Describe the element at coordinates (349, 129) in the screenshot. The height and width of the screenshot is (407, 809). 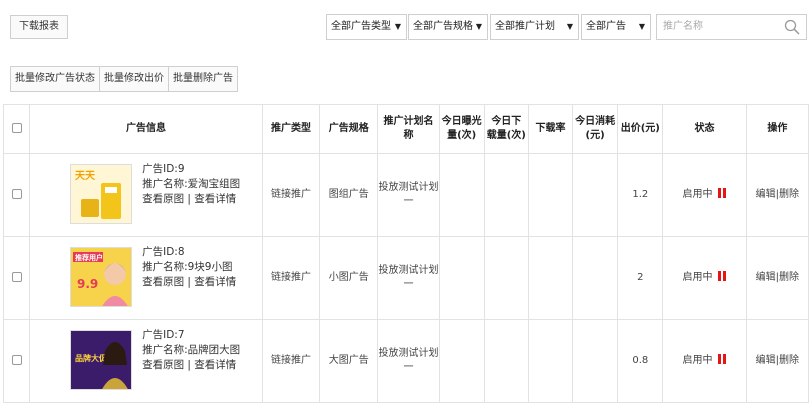
I see `header-spec: 广告规格` at that location.